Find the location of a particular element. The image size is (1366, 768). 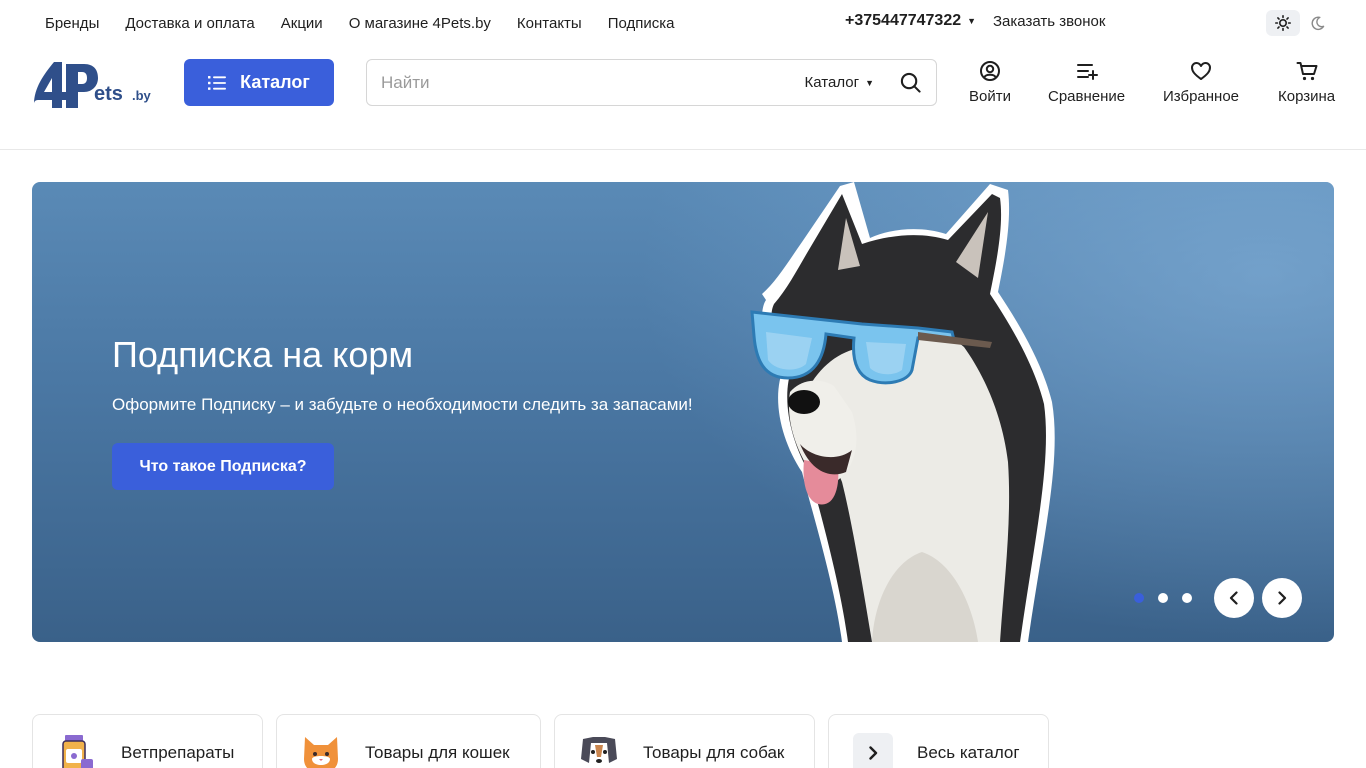

nav-link-promotions: Акции is located at coordinates (302, 23).